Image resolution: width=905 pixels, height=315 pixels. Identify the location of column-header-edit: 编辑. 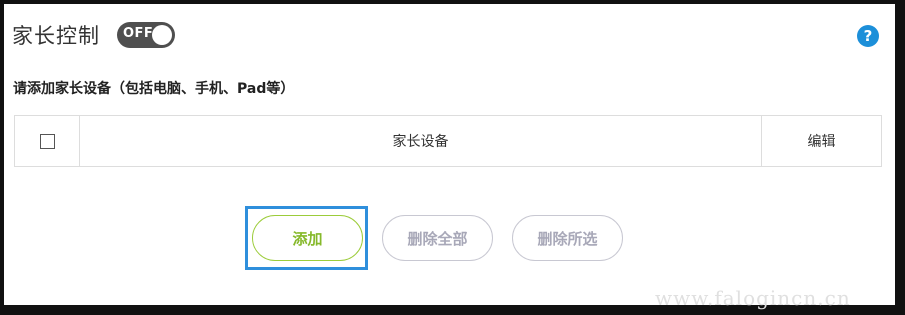
(821, 142).